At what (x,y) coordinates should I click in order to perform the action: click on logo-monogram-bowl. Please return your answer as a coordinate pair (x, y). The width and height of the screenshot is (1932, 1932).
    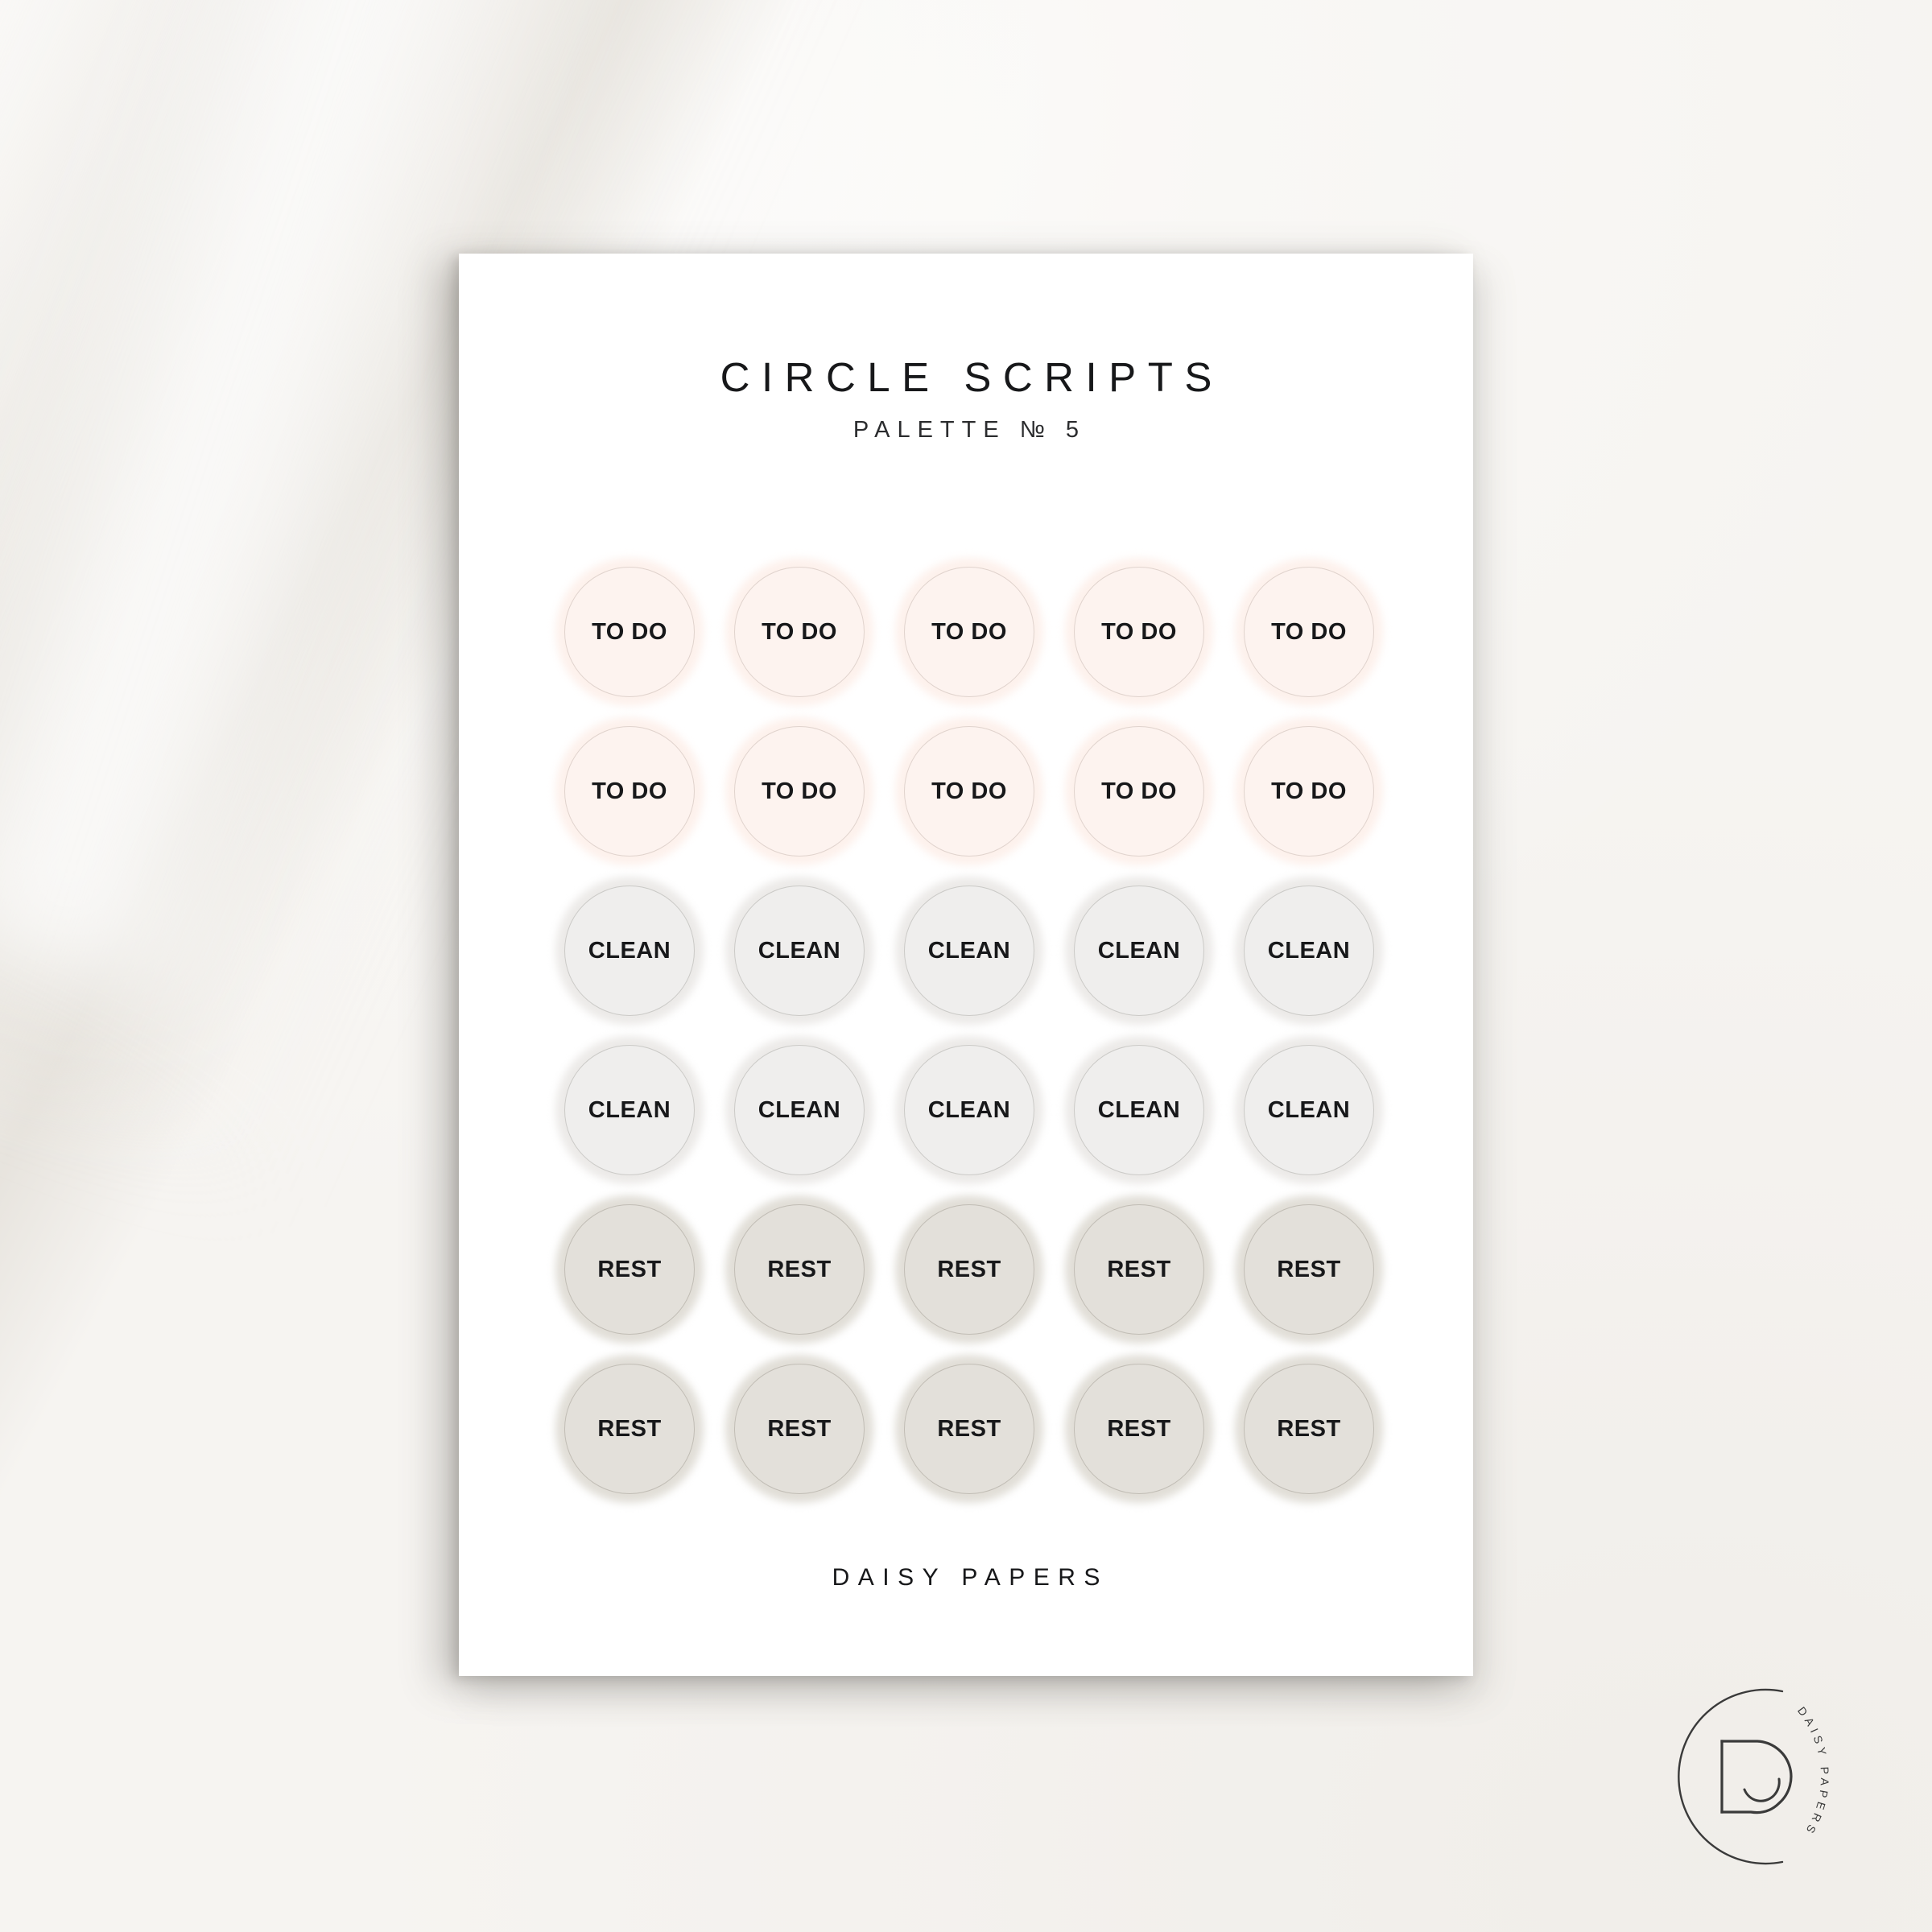
    Looking at the image, I should click on (1756, 1777).